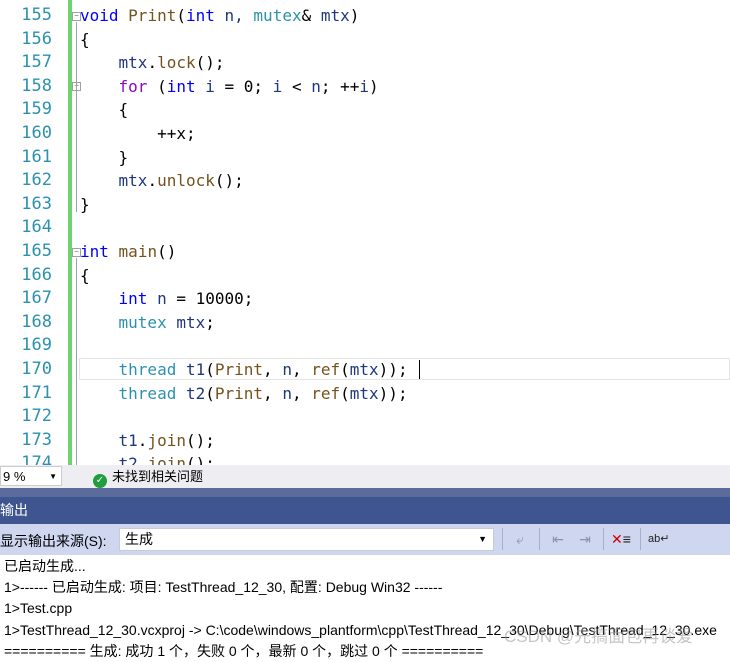  Describe the element at coordinates (36, 251) in the screenshot. I see `line-number: 165` at that location.